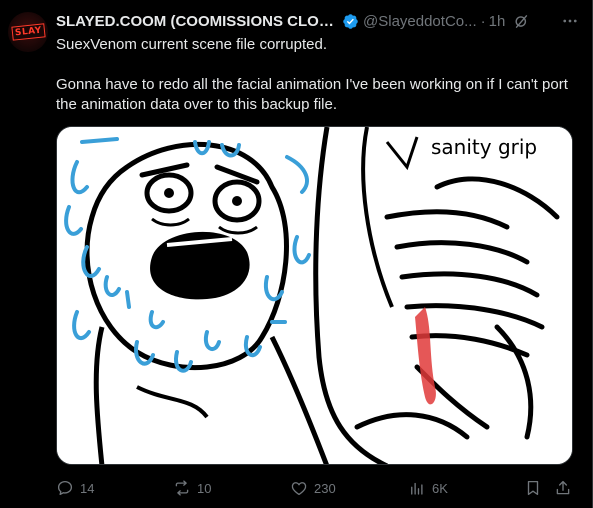 This screenshot has width=593, height=508. I want to click on more-icon, so click(570, 21).